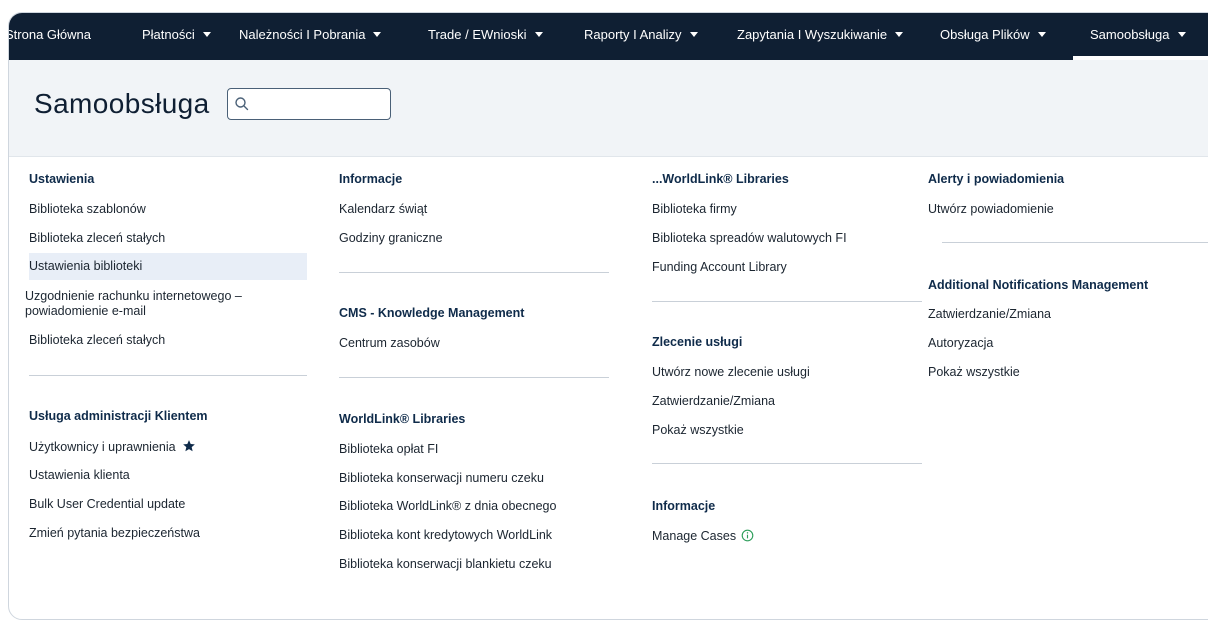 The height and width of the screenshot is (621, 1208). I want to click on nav-item-home: Strona Główna, so click(49, 36).